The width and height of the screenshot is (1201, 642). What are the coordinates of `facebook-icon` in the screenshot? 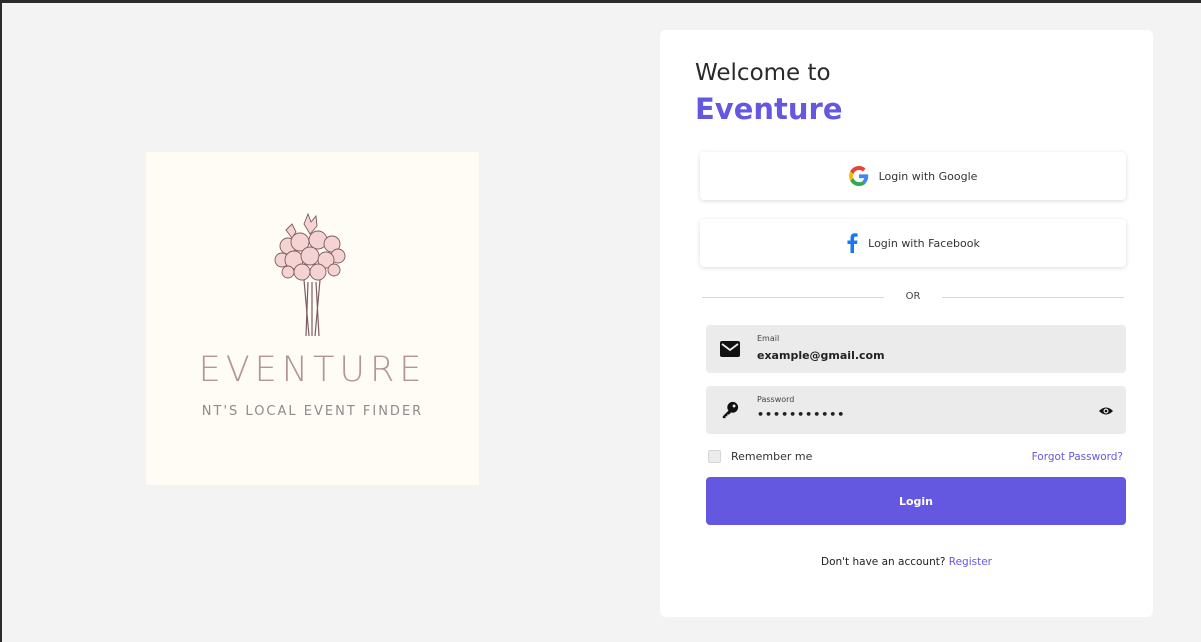 It's located at (852, 243).